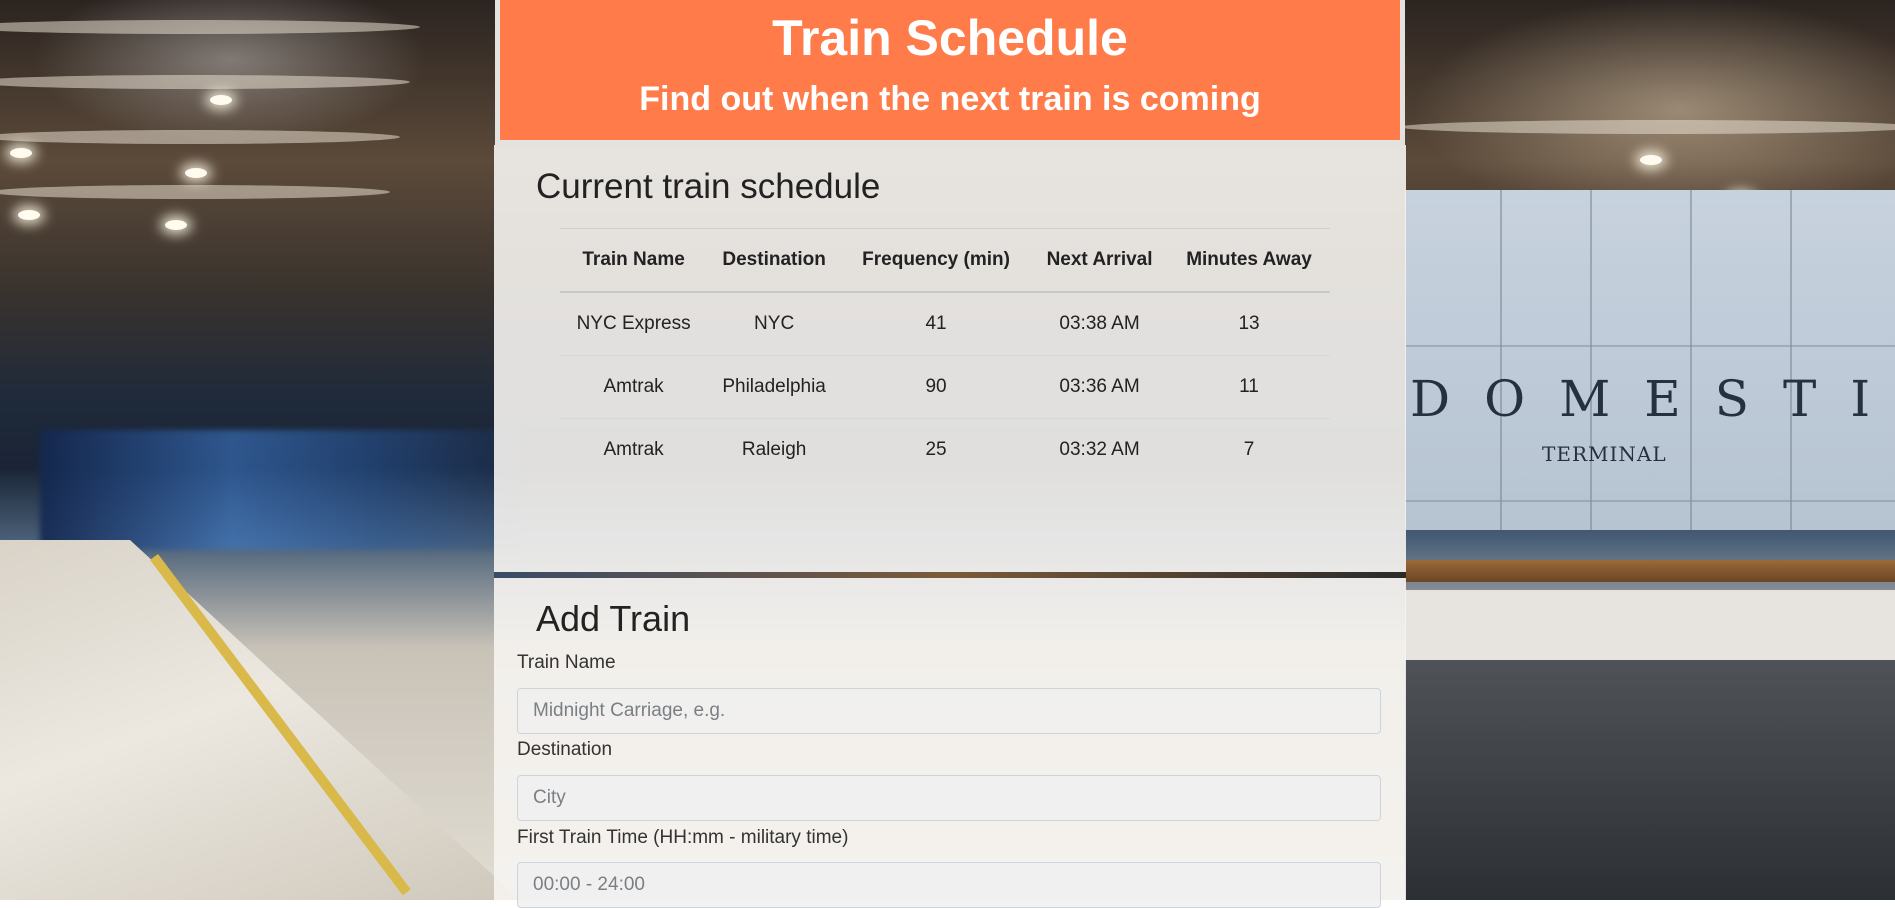 Image resolution: width=1895 pixels, height=908 pixels. What do you see at coordinates (936, 449) in the screenshot?
I see `cell-frequency: 25` at bounding box center [936, 449].